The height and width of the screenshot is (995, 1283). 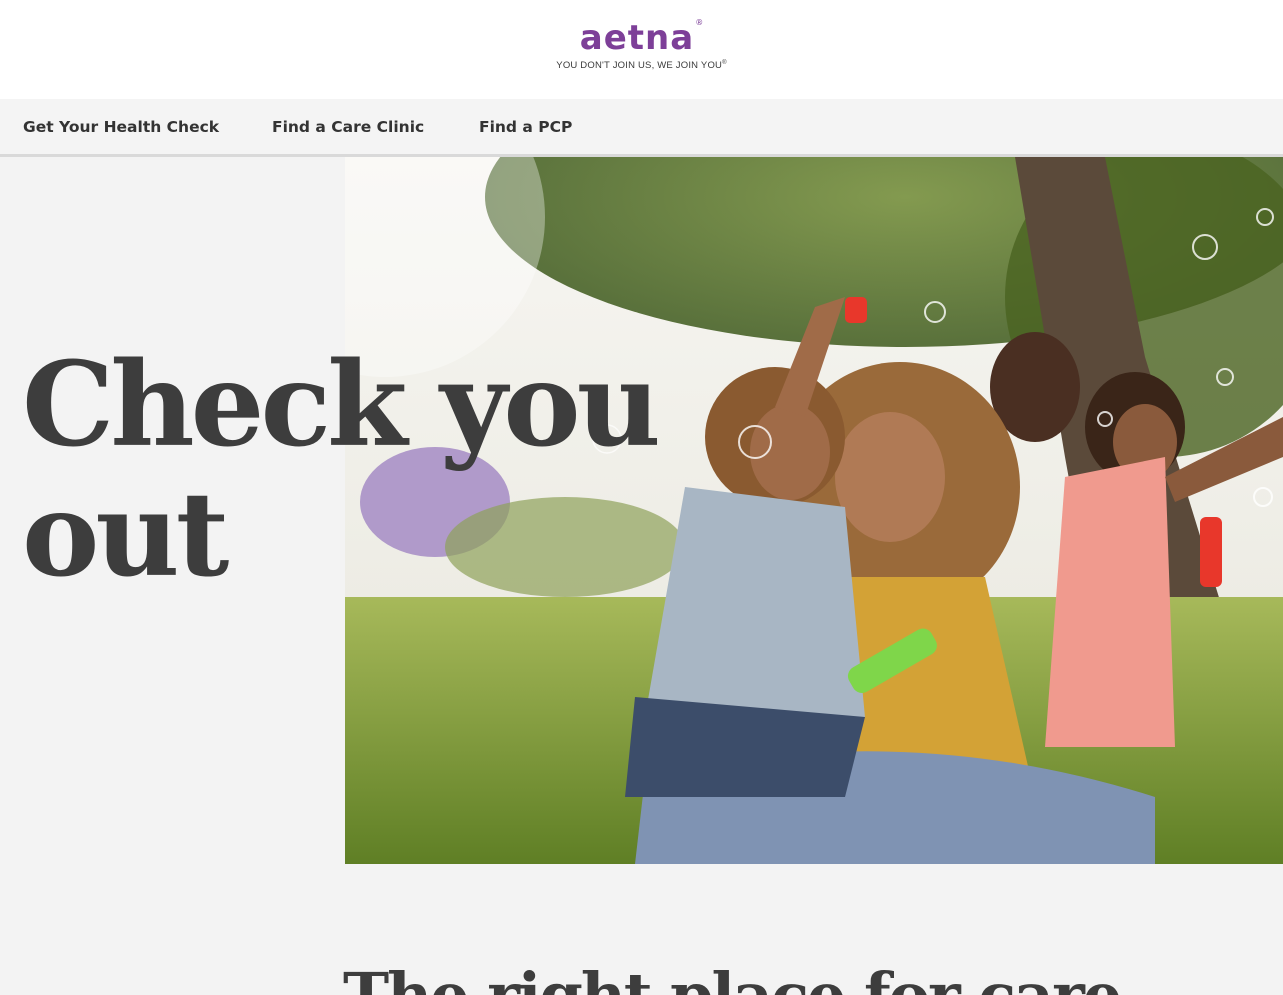 What do you see at coordinates (125, 535) in the screenshot?
I see `headline-line-2: out` at bounding box center [125, 535].